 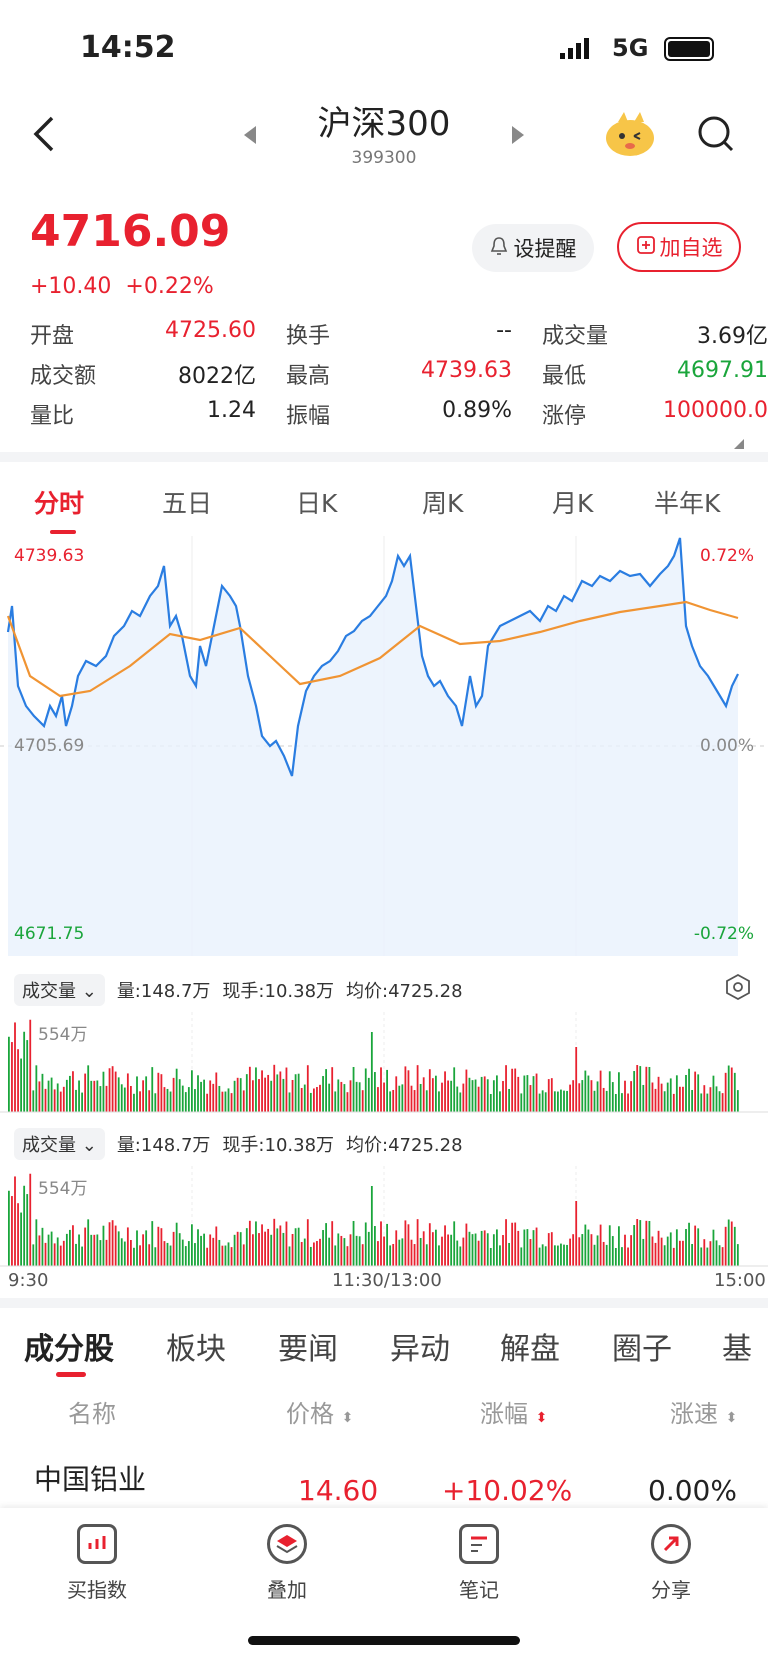 I want to click on content-tab: 异动, so click(x=420, y=1346).